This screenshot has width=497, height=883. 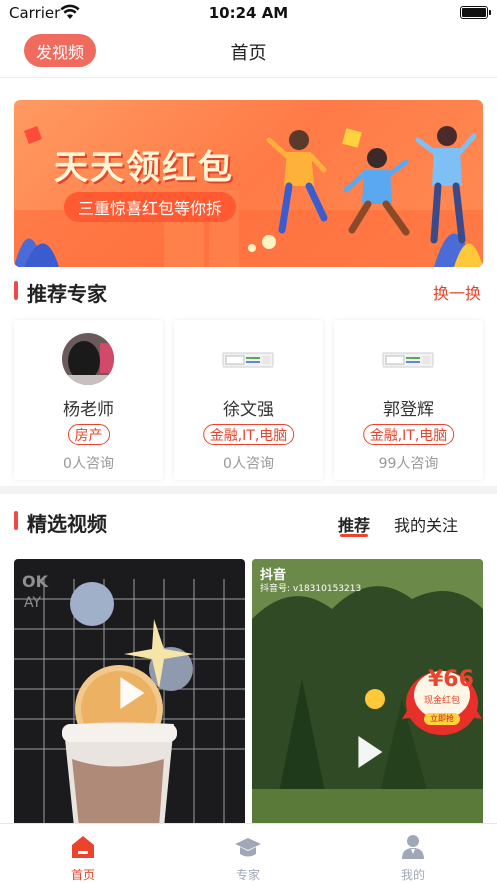 I want to click on user-icon, so click(x=413, y=847).